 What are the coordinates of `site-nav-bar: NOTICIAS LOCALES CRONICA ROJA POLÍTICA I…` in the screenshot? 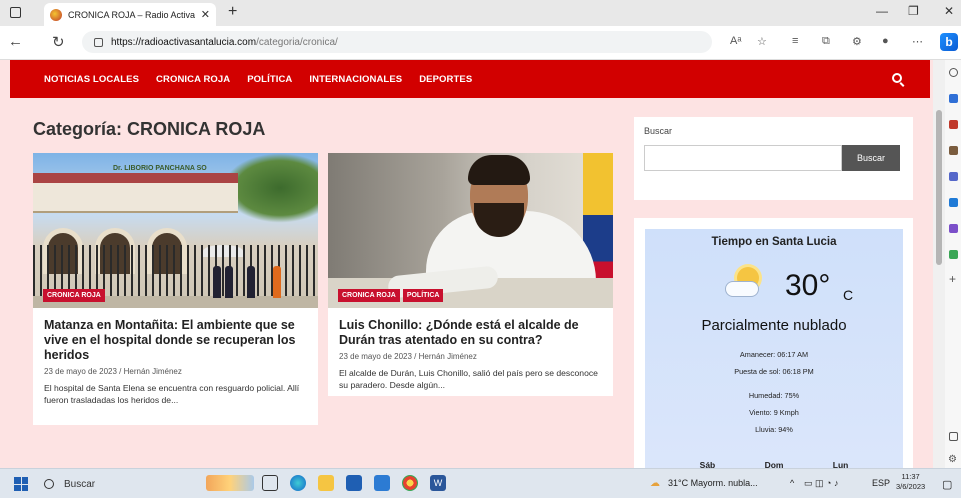 It's located at (470, 79).